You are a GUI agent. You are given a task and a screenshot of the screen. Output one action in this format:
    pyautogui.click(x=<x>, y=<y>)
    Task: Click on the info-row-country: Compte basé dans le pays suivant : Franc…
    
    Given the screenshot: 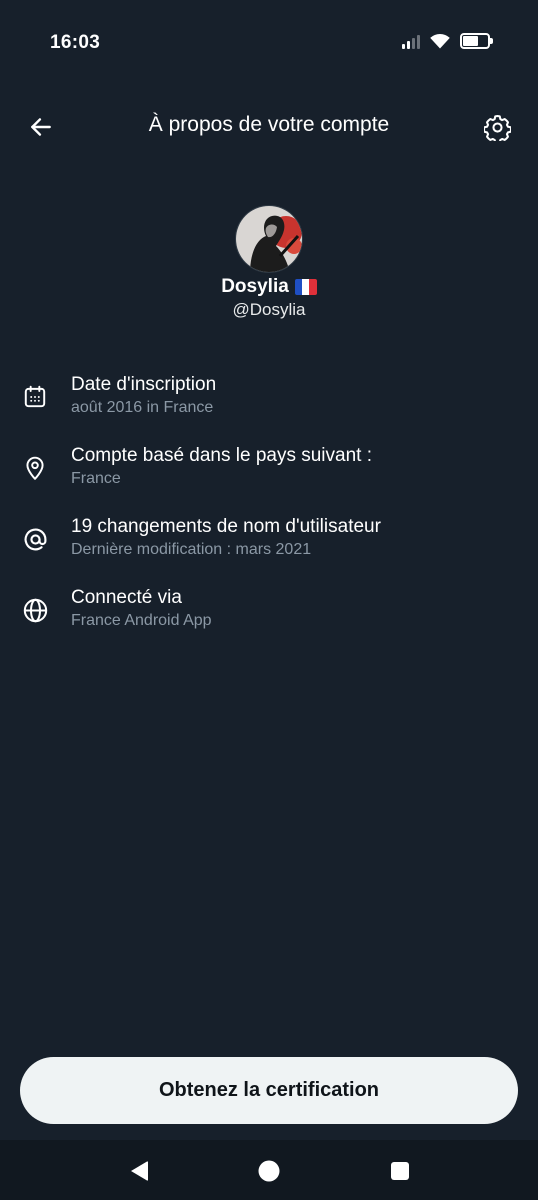 What is the action you would take?
    pyautogui.click(x=269, y=478)
    